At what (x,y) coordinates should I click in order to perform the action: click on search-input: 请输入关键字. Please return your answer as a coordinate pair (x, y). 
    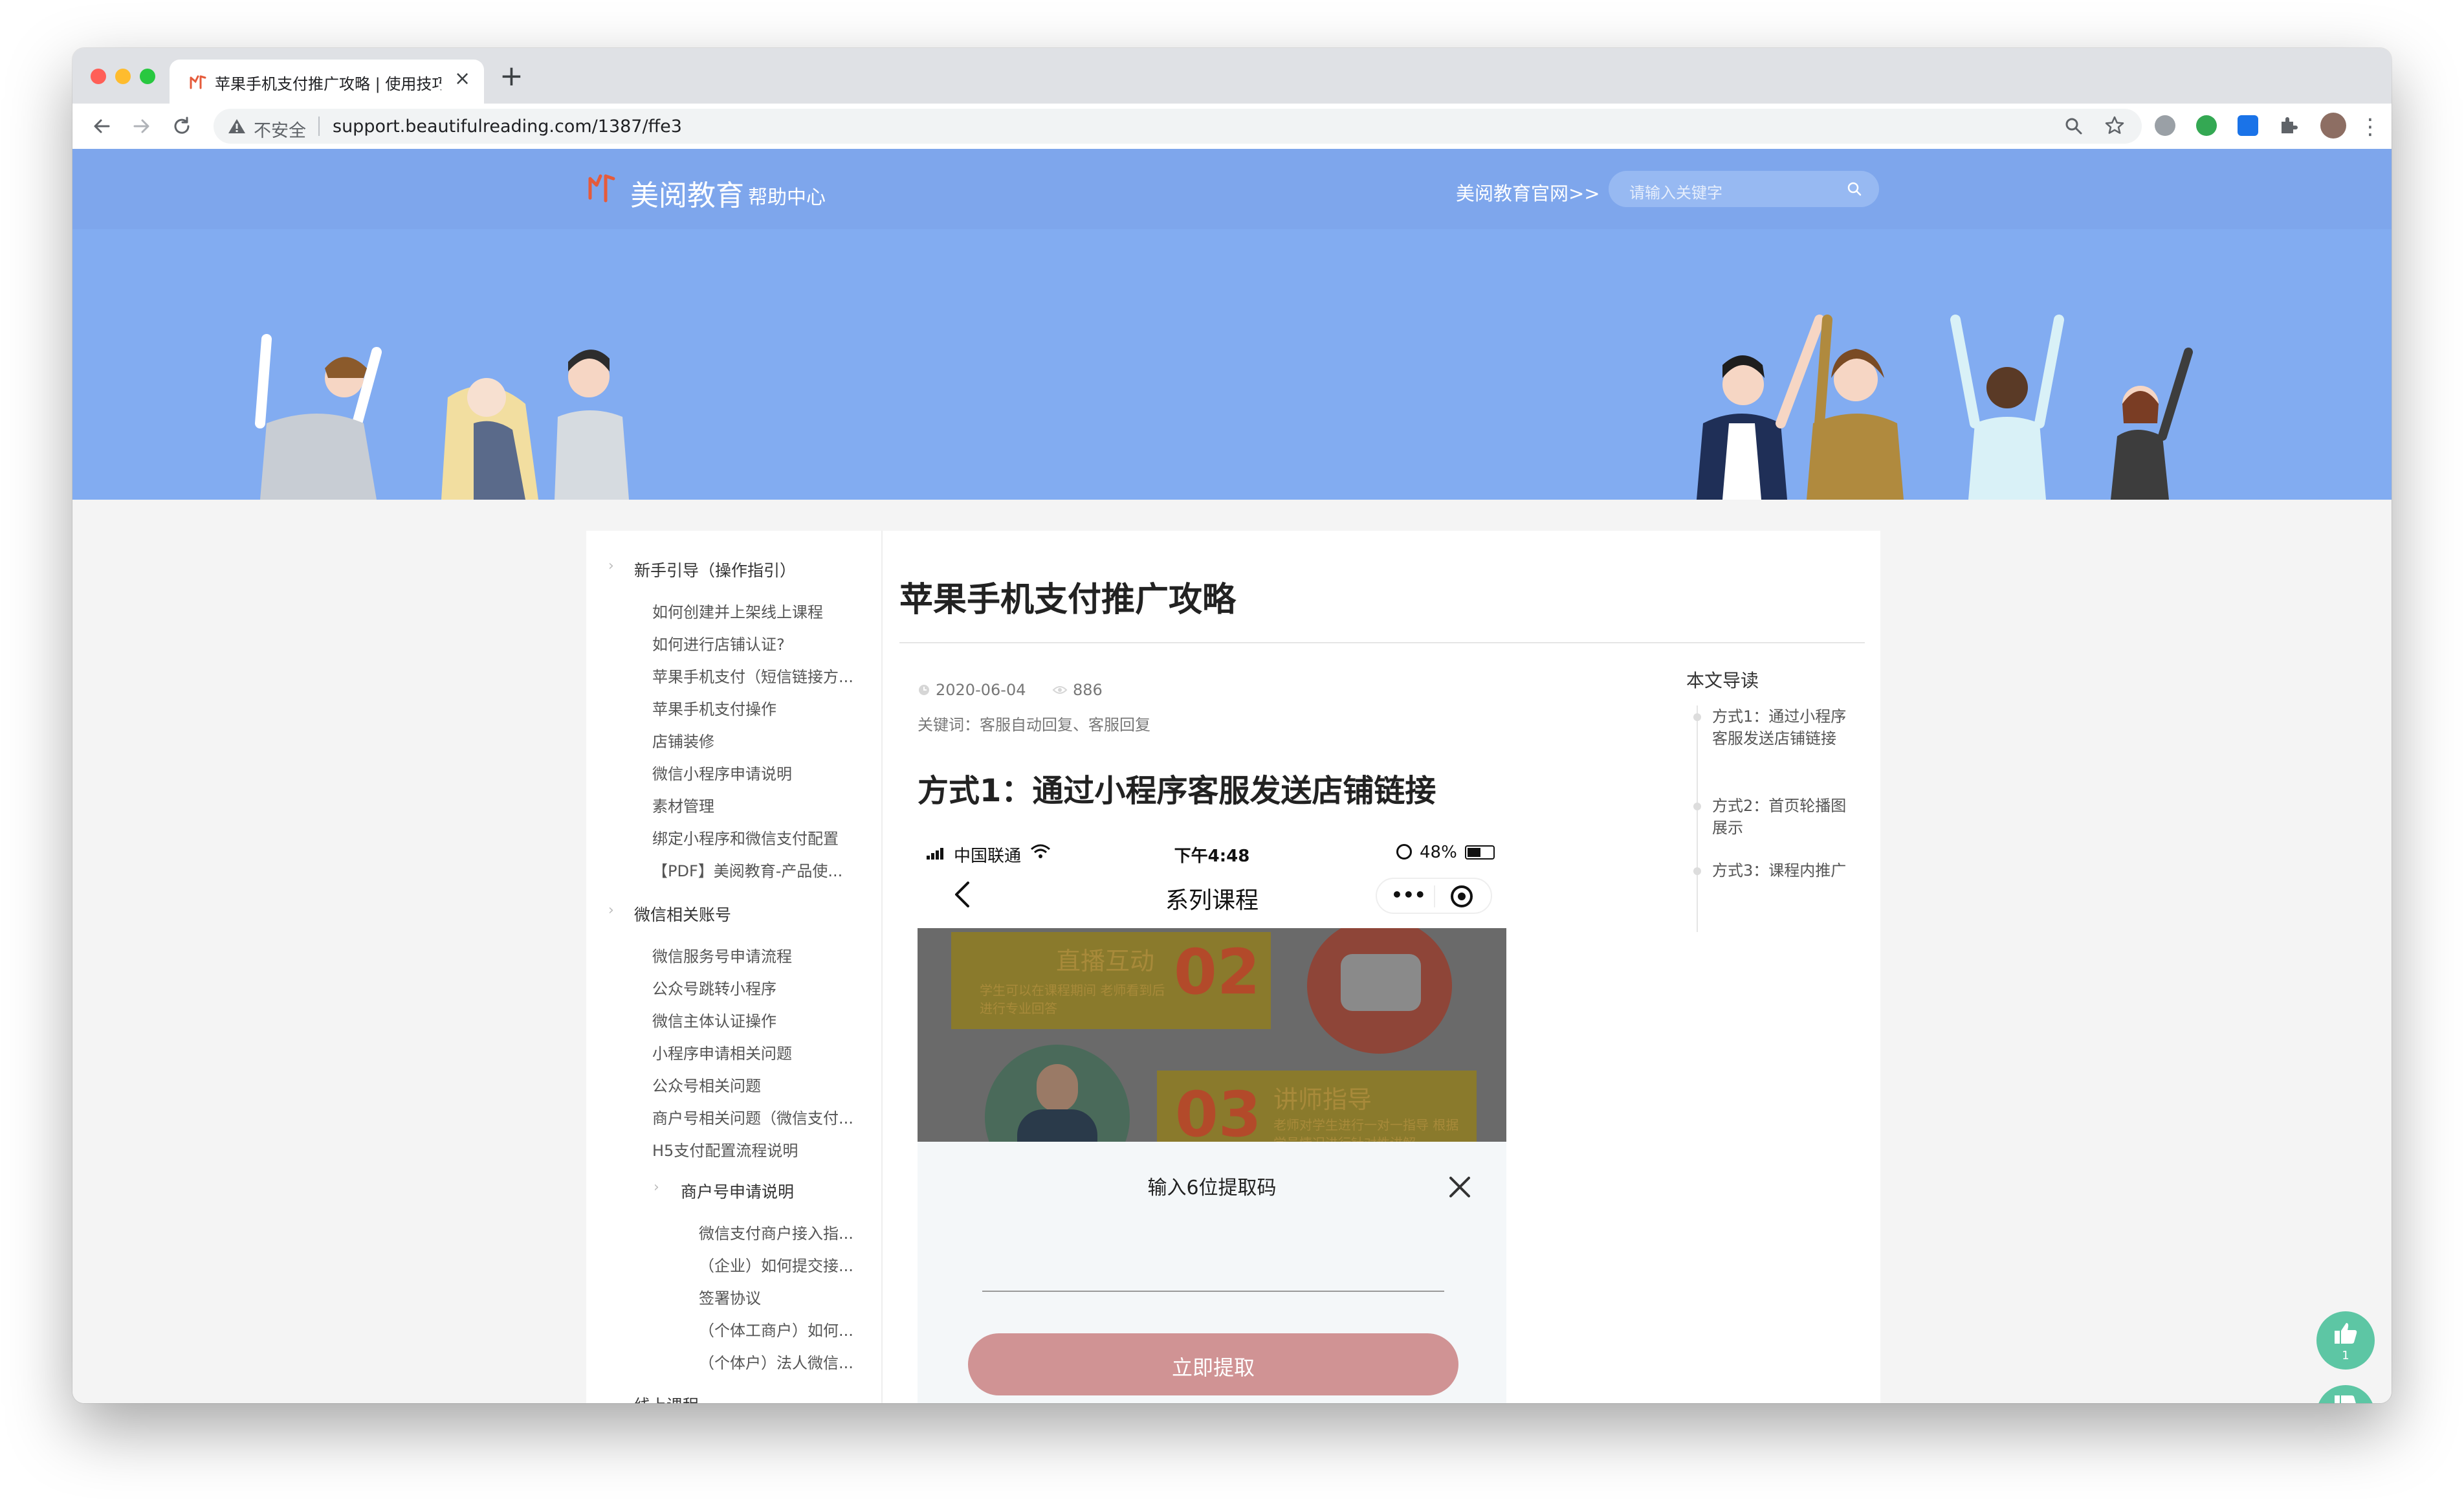
    Looking at the image, I should click on (1744, 189).